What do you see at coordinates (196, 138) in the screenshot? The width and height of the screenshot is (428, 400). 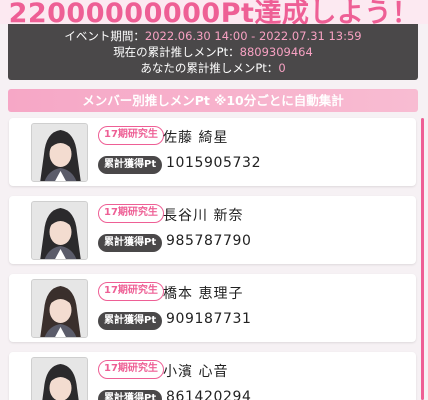 I see `member-name: 佐藤 綺星` at bounding box center [196, 138].